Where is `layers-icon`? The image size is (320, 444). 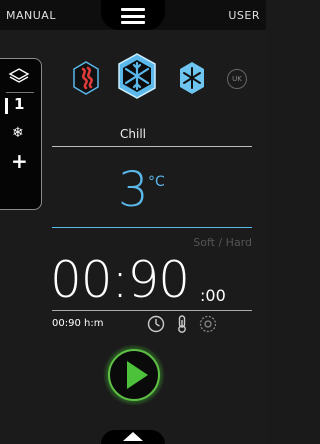 layers-icon is located at coordinates (19, 75).